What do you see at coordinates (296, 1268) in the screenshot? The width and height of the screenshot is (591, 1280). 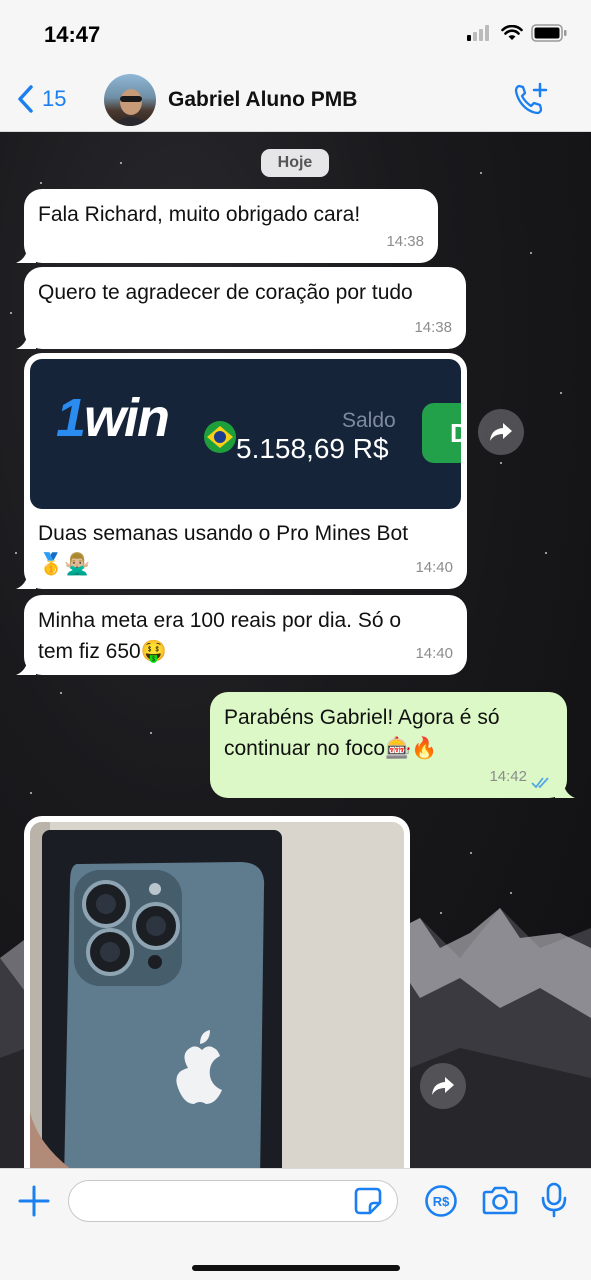 I see `home-indicator` at bounding box center [296, 1268].